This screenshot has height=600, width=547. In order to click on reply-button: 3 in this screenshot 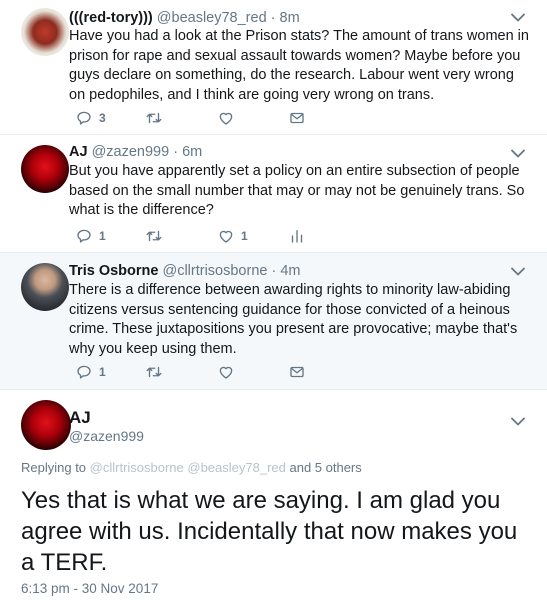, I will do `click(90, 118)`.